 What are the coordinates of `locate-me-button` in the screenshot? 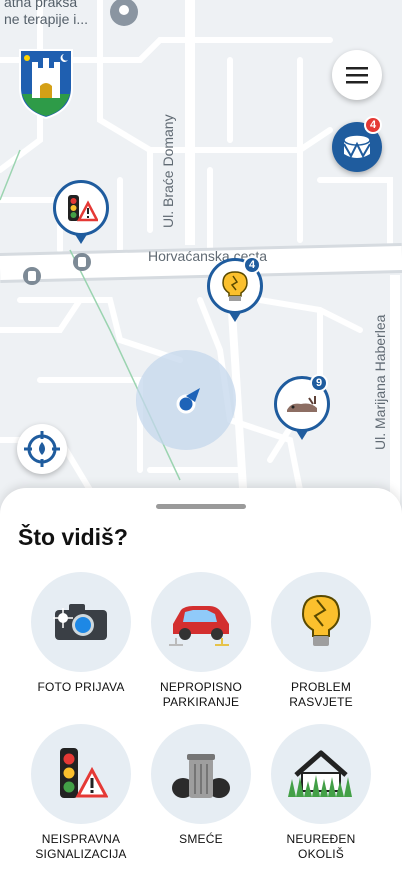 It's located at (42, 449).